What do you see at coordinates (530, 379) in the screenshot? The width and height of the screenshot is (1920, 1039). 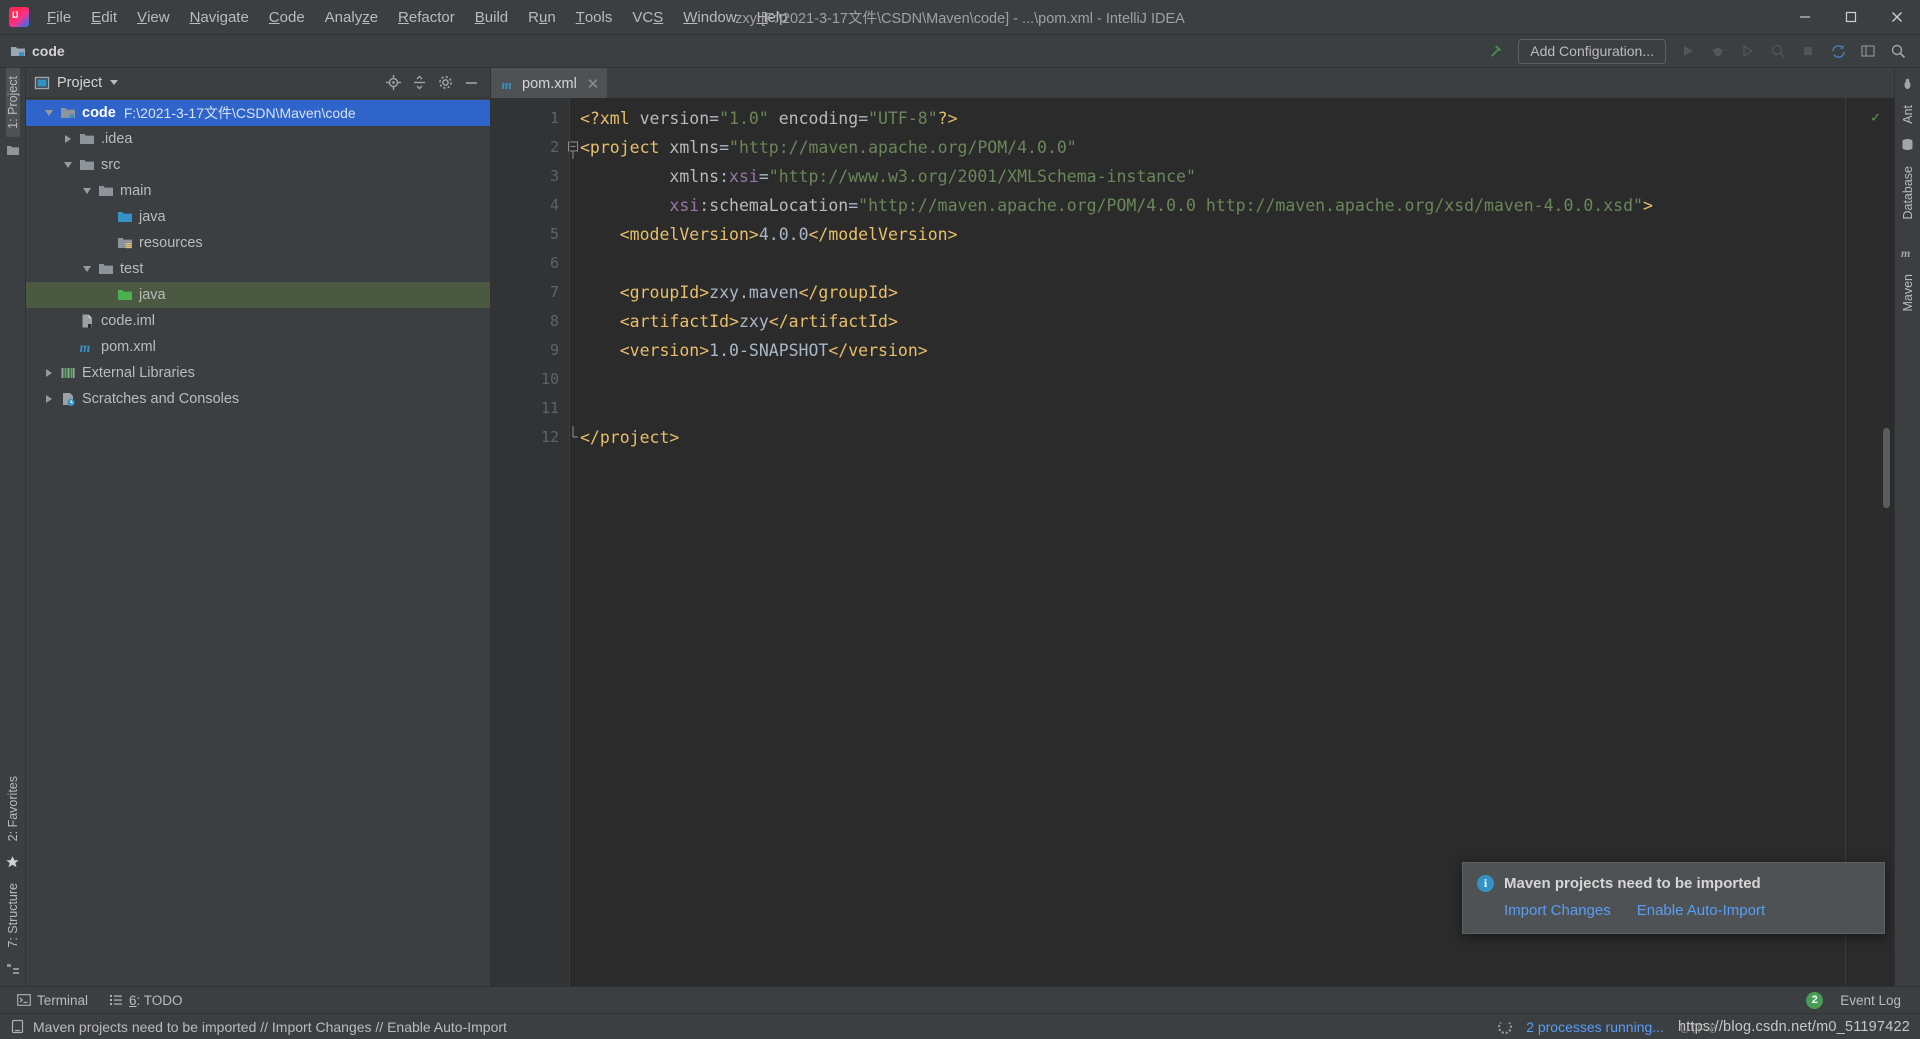 I see `line-number: 10` at bounding box center [530, 379].